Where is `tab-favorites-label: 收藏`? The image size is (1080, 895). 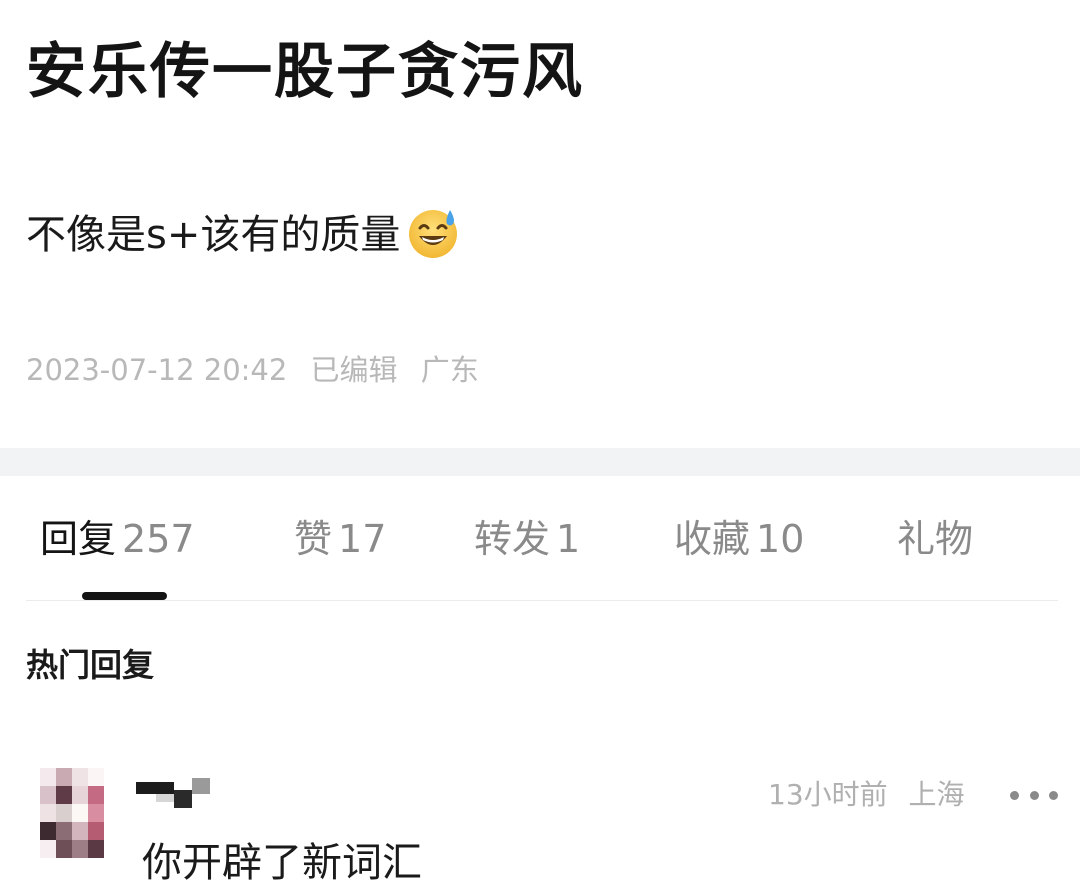 tab-favorites-label: 收藏 is located at coordinates (712, 539).